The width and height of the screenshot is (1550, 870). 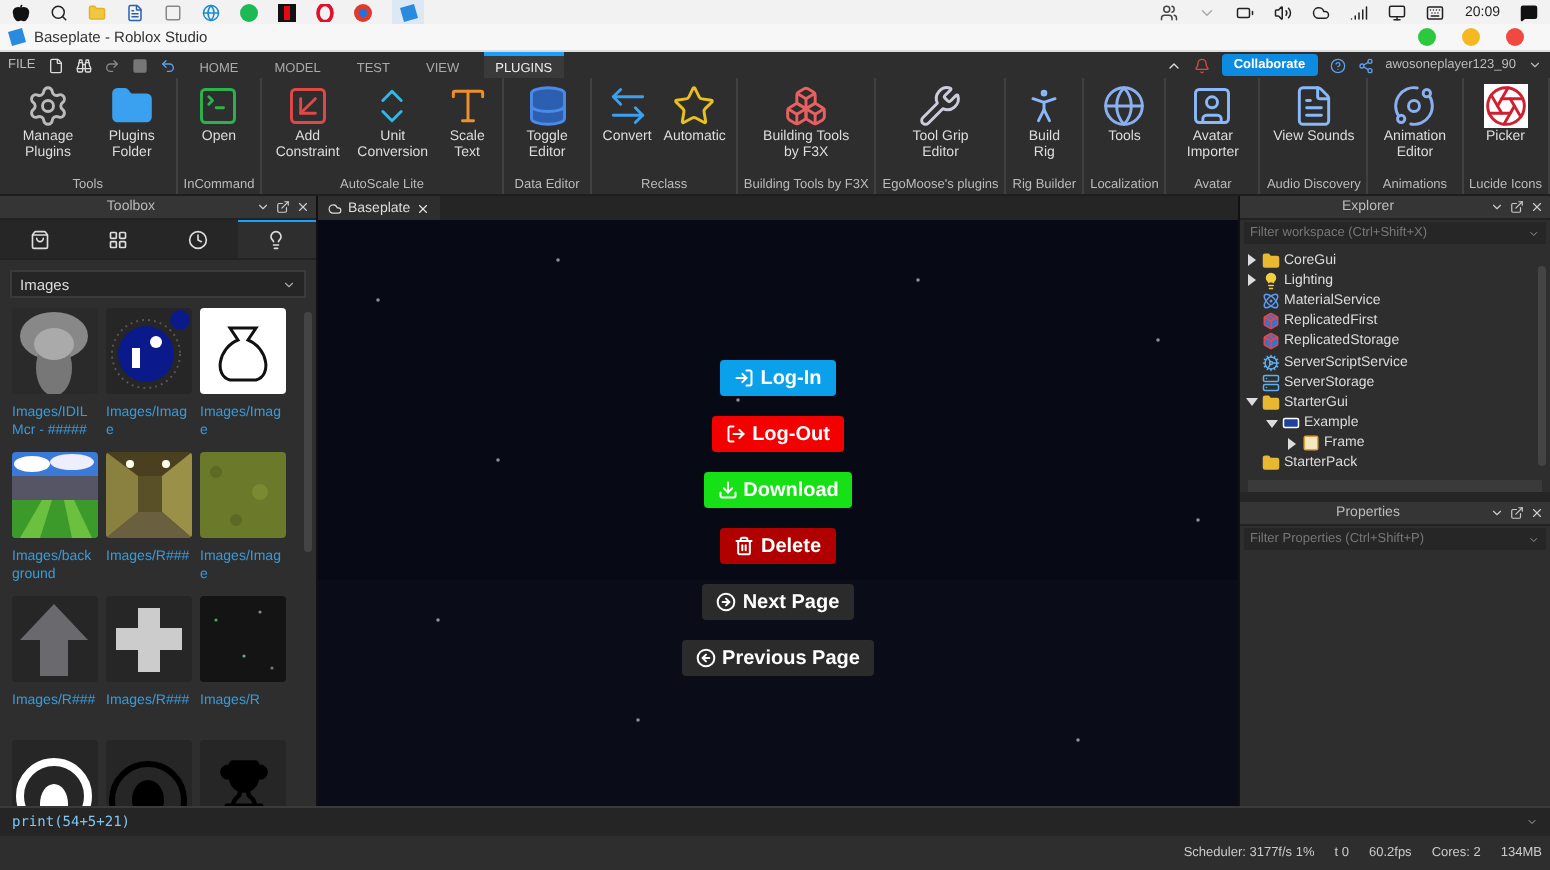 I want to click on login-icon, so click(x=744, y=378).